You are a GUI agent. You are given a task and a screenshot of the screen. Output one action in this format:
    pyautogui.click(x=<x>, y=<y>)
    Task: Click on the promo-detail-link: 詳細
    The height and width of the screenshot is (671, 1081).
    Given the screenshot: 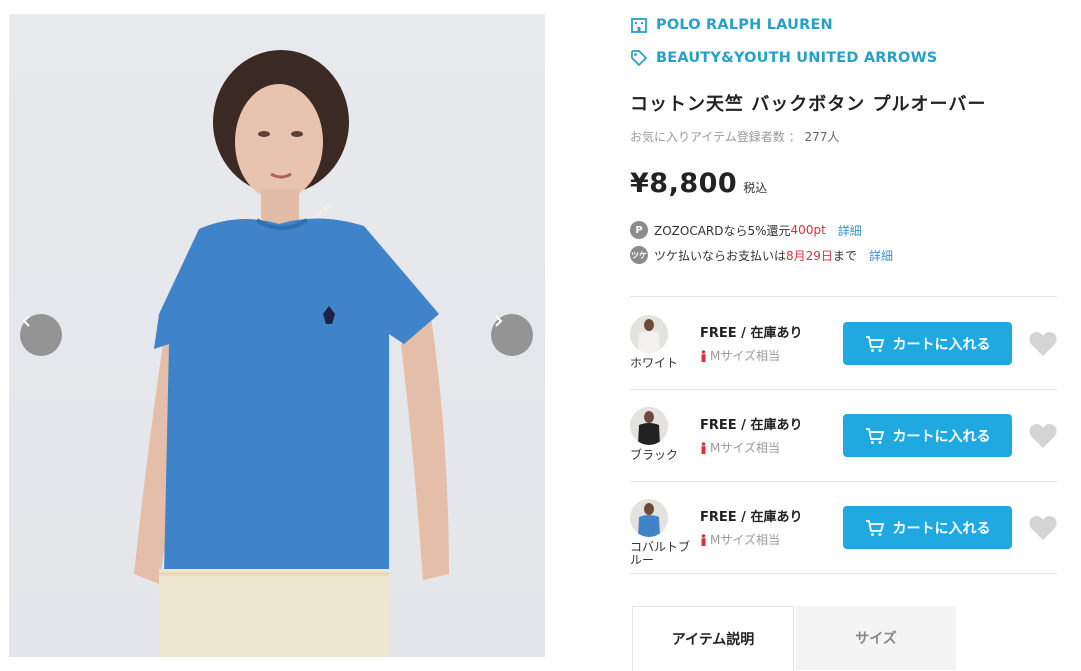 What is the action you would take?
    pyautogui.click(x=850, y=230)
    